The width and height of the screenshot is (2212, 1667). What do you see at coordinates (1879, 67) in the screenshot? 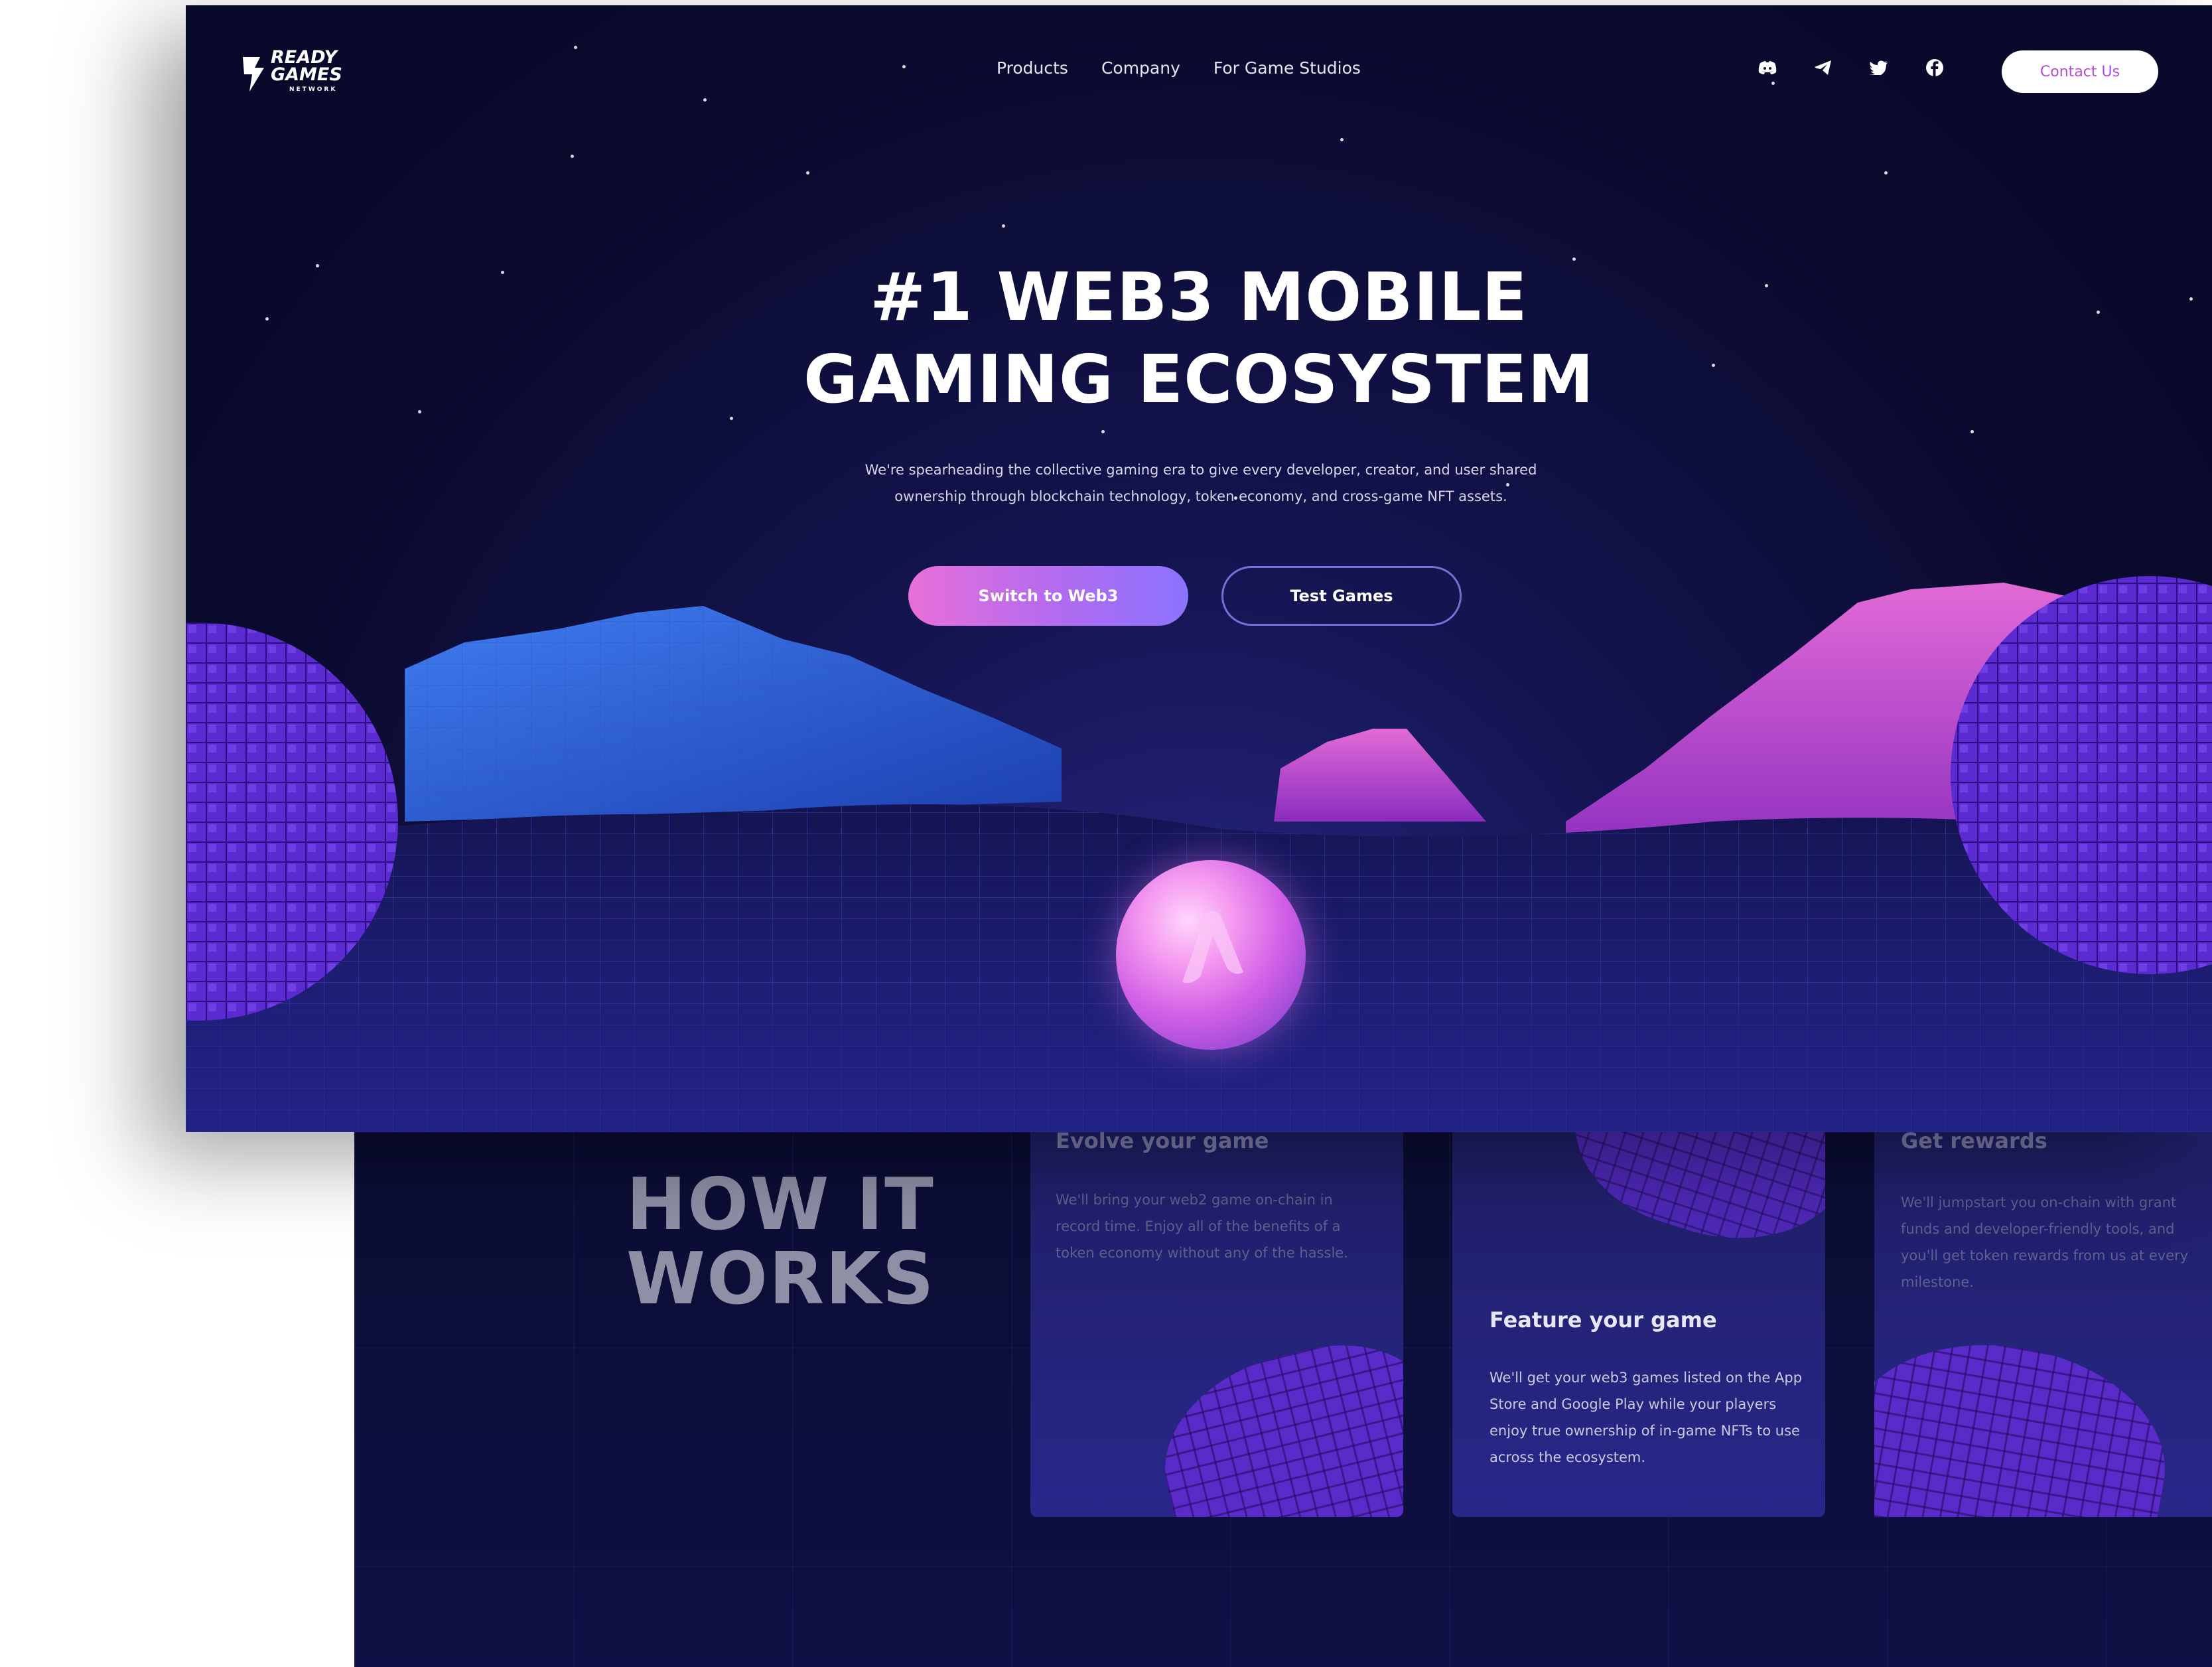
I see `twitter-icon` at bounding box center [1879, 67].